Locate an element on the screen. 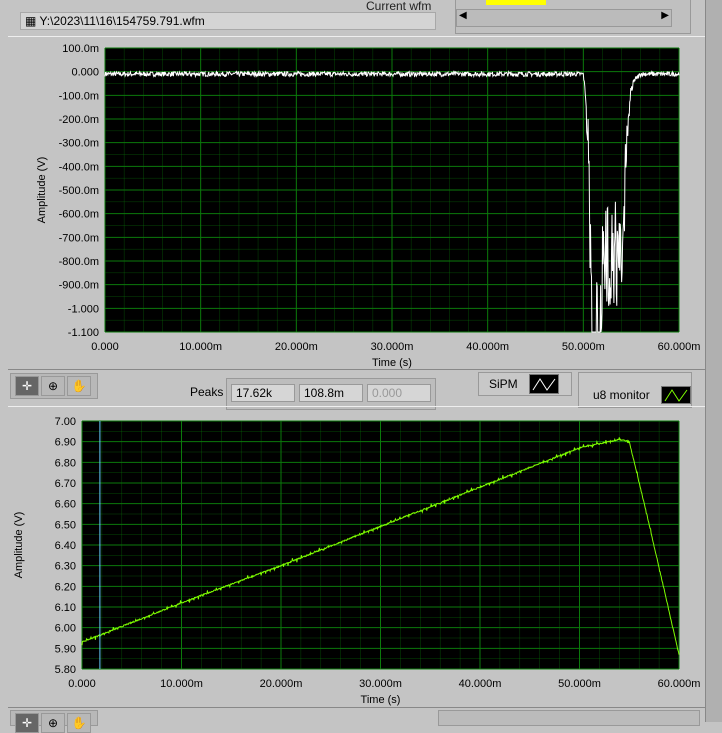 This screenshot has width=722, height=733. y-tick-label: 0.000 is located at coordinates (85, 73).